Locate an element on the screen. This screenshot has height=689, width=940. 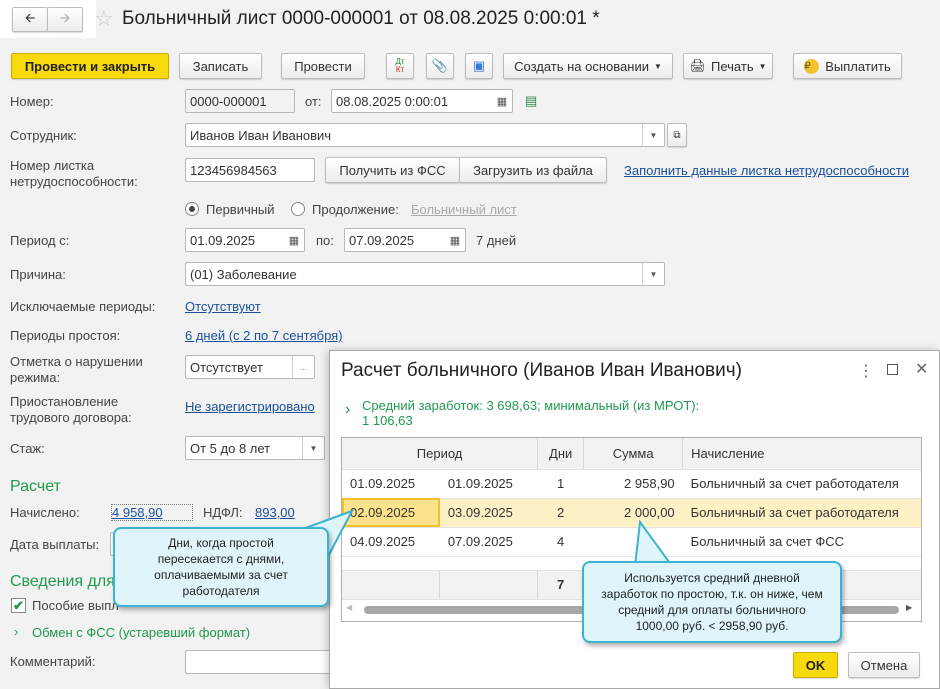
callout-right-pointer is located at coordinates (653, 543).